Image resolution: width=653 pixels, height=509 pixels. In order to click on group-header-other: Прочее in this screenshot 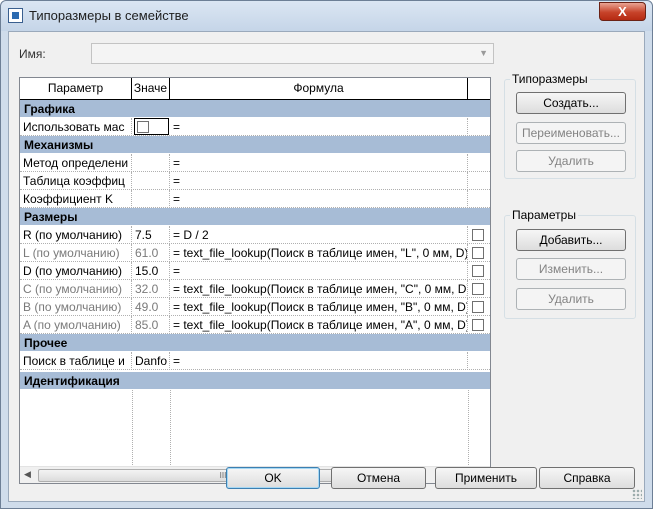, I will do `click(255, 343)`.